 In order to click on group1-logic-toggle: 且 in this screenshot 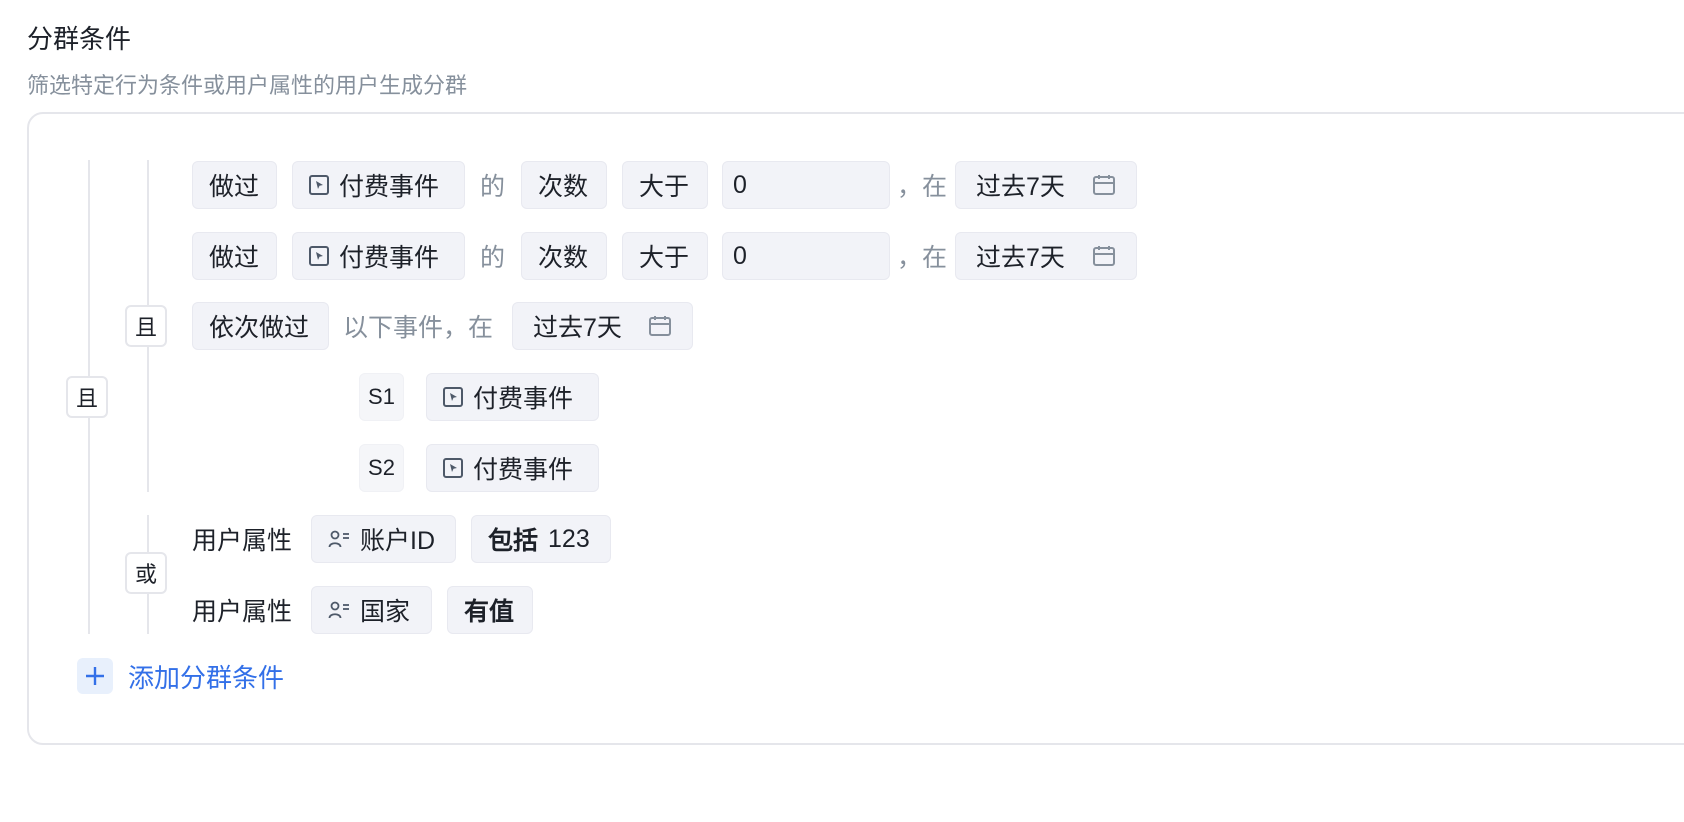, I will do `click(146, 326)`.